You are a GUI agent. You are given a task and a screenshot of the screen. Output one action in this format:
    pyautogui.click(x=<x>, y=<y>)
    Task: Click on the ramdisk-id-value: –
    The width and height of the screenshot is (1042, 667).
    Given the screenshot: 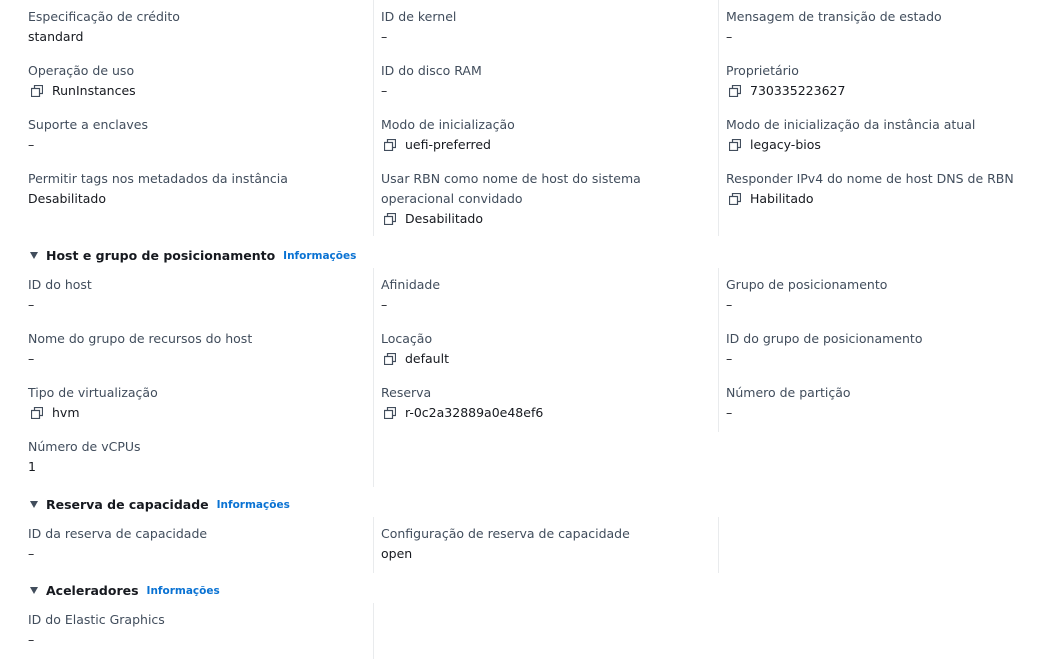 What is the action you would take?
    pyautogui.click(x=384, y=90)
    